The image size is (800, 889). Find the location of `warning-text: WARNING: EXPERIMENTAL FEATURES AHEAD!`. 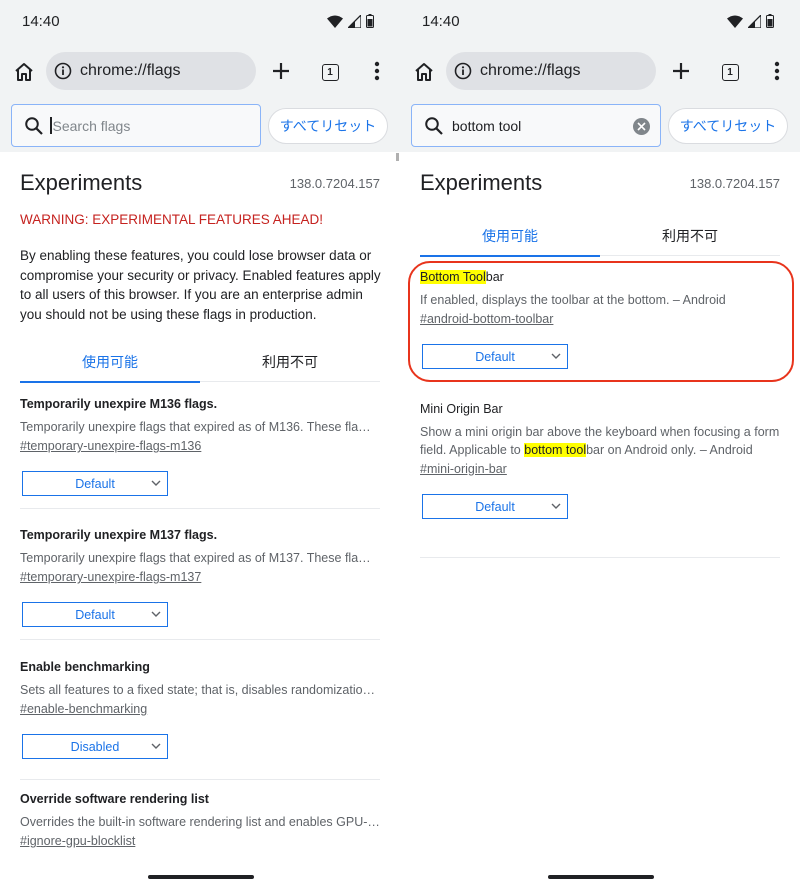

warning-text: WARNING: EXPERIMENTAL FEATURES AHEAD! is located at coordinates (172, 219).